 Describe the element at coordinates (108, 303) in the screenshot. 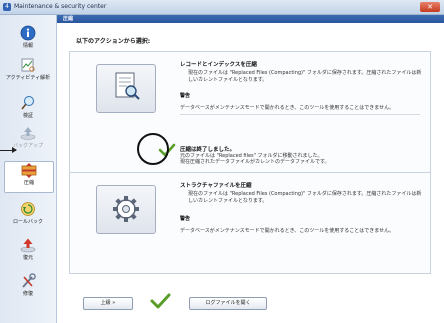

I see `advanced-button: 上級 »` at that location.